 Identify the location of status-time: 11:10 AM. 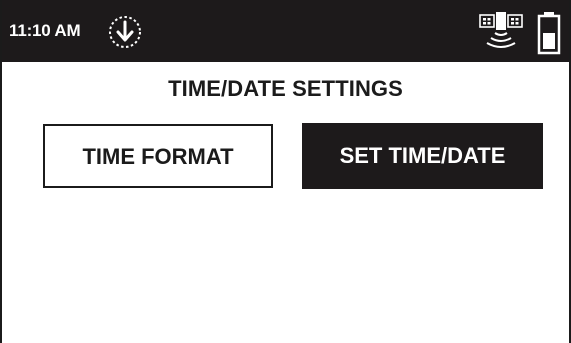
(45, 30).